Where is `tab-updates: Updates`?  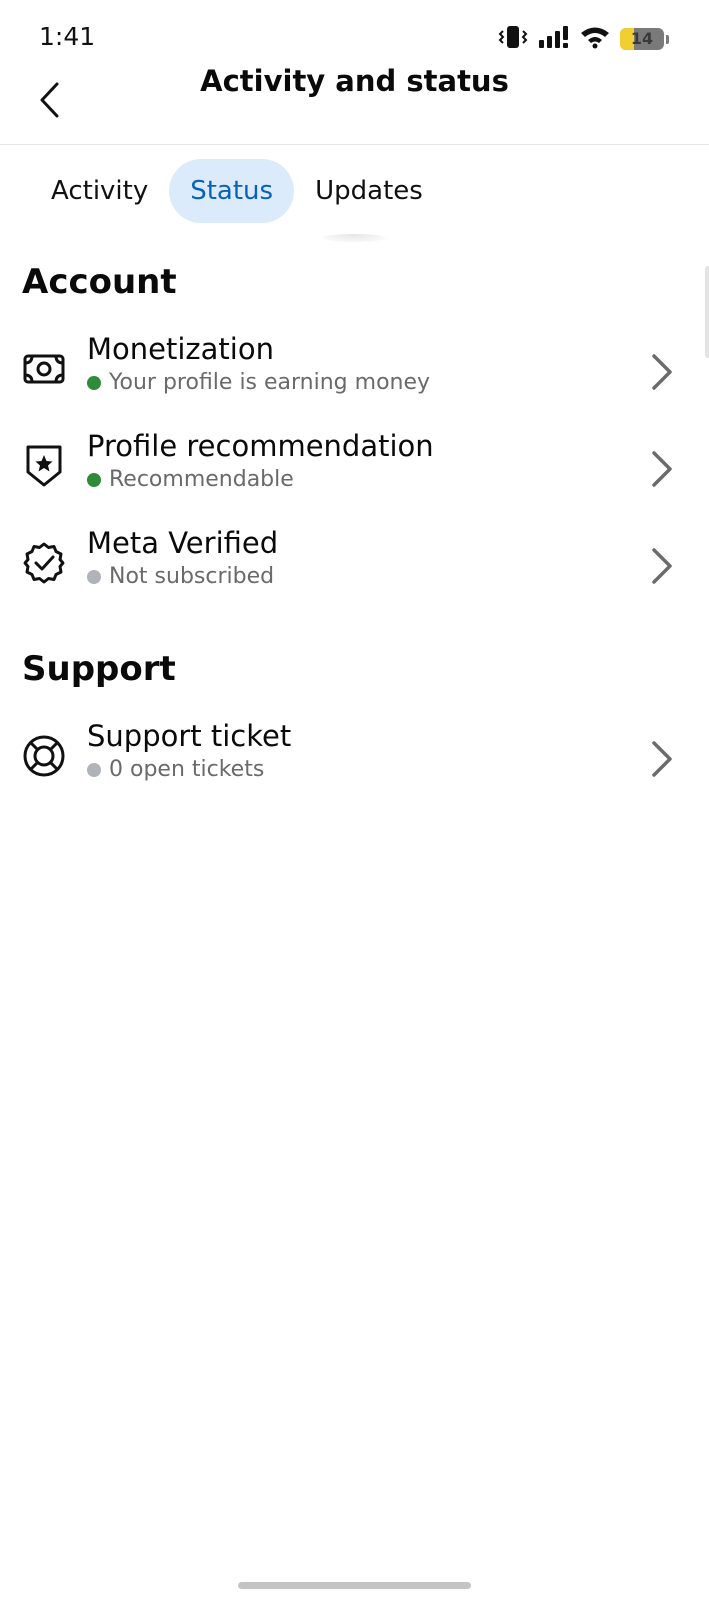
tab-updates: Updates is located at coordinates (369, 191).